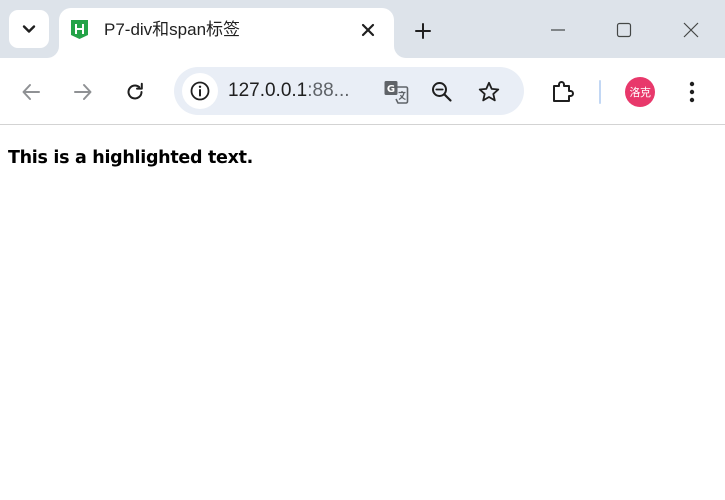  I want to click on star-icon, so click(489, 91).